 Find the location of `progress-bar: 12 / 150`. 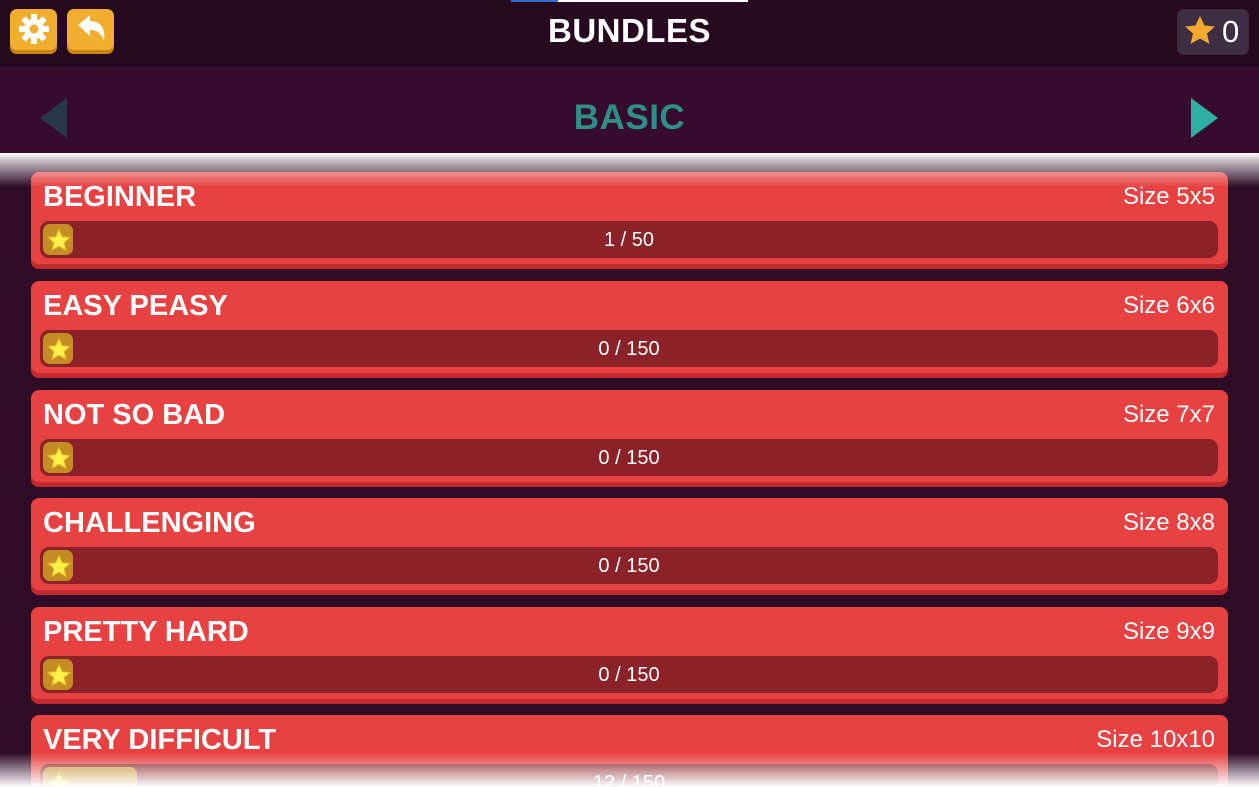

progress-bar: 12 / 150 is located at coordinates (629, 775).